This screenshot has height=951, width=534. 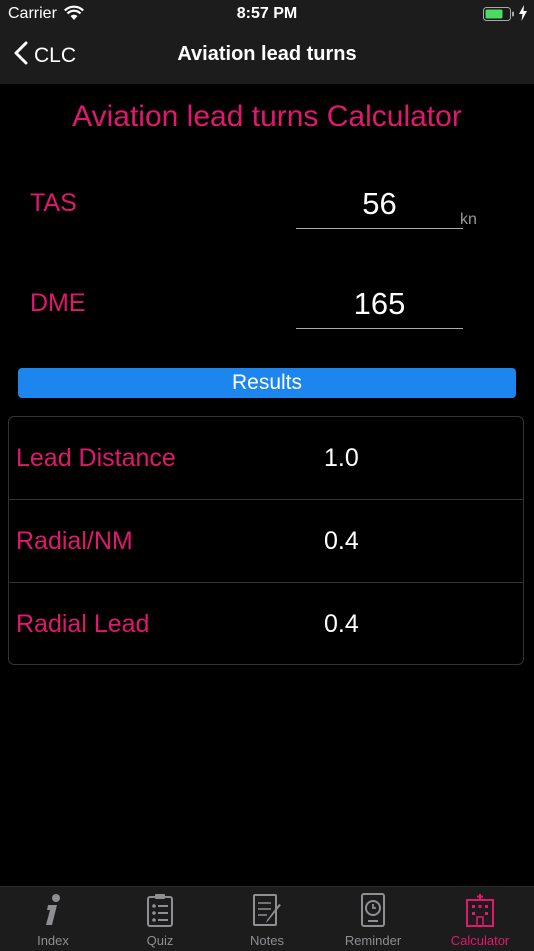 I want to click on tab-calculator: Calculator, so click(x=480, y=919).